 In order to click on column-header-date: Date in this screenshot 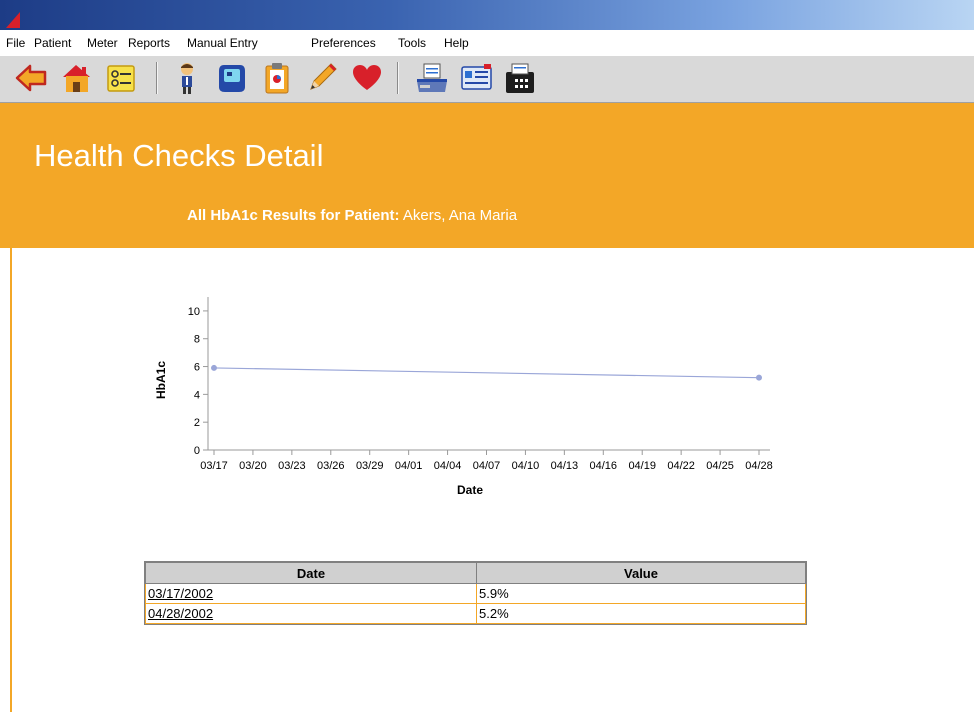, I will do `click(311, 573)`.